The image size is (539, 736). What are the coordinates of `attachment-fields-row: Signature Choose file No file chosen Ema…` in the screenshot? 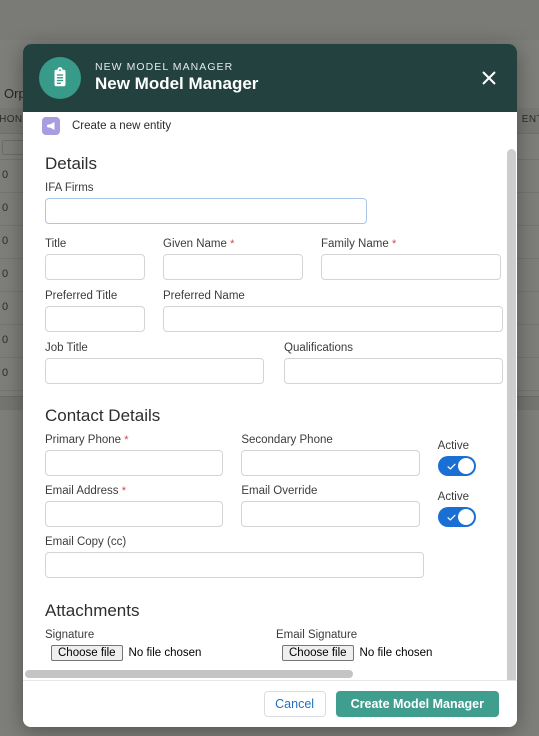 It's located at (276, 645).